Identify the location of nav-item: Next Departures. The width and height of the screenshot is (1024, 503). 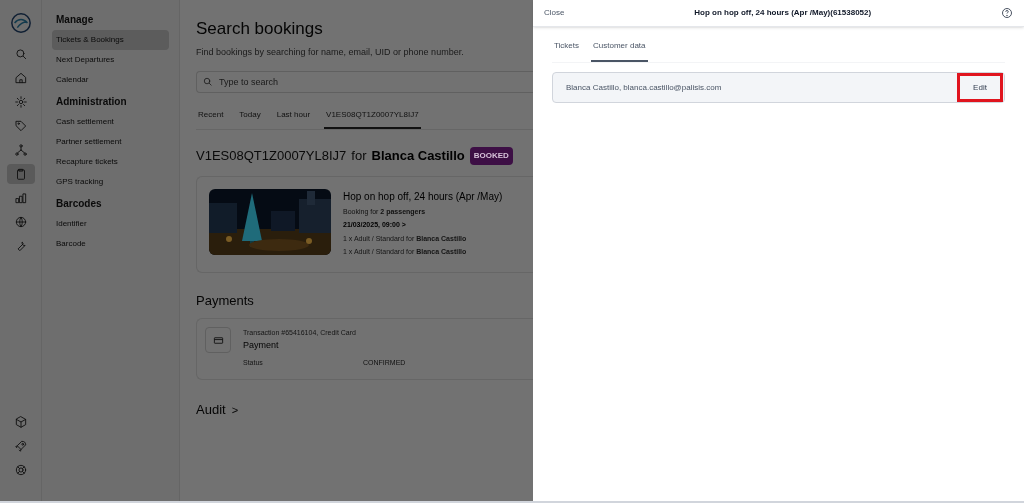
(110, 60).